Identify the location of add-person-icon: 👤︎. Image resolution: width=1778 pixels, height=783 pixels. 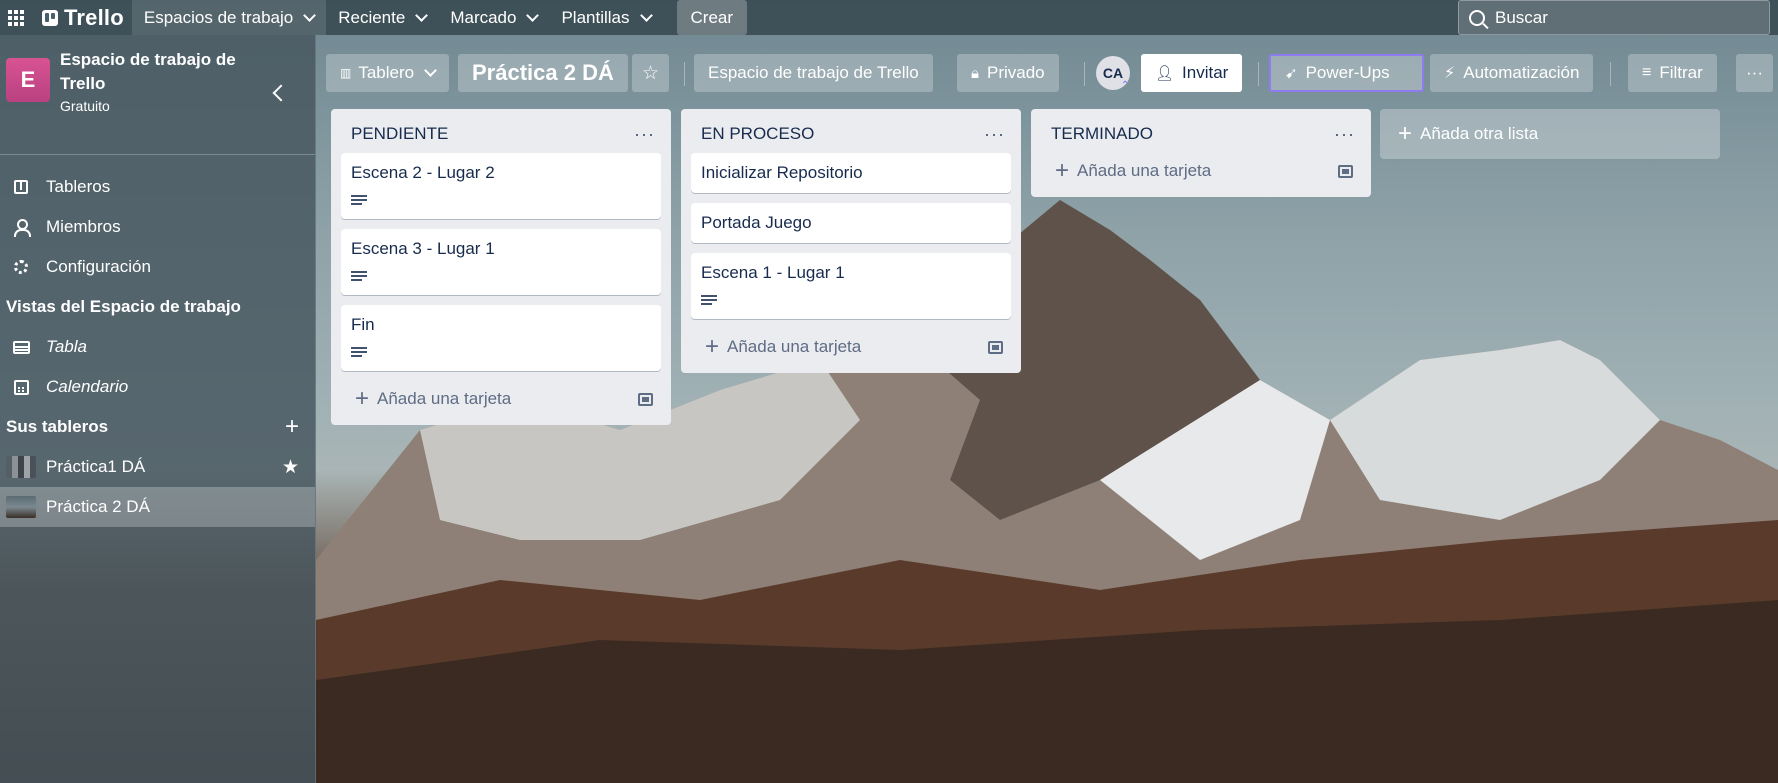
(1165, 73).